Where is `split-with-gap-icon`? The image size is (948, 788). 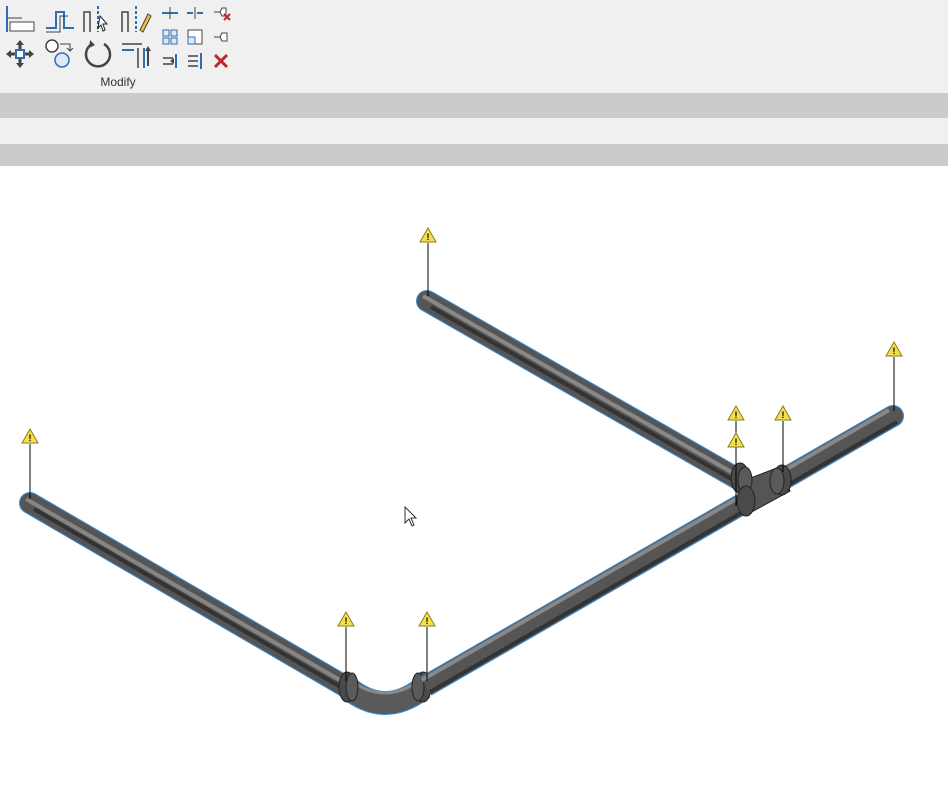
split-with-gap-icon is located at coordinates (195, 13).